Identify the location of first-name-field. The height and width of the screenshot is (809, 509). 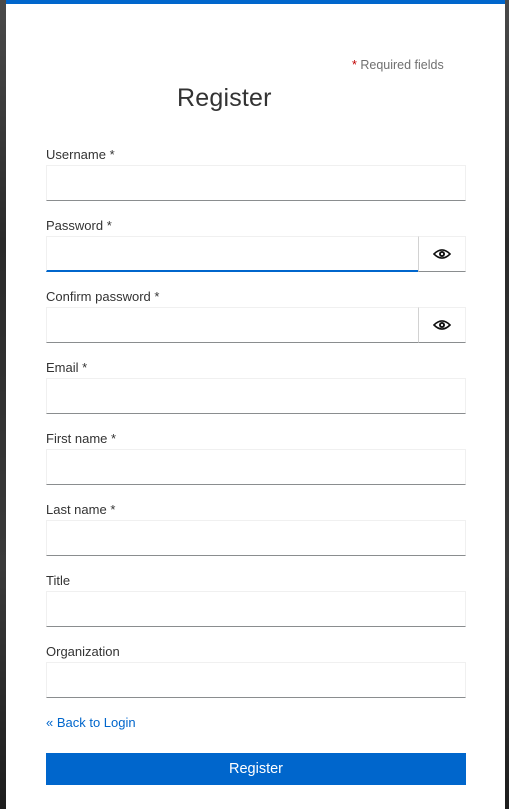
(256, 467).